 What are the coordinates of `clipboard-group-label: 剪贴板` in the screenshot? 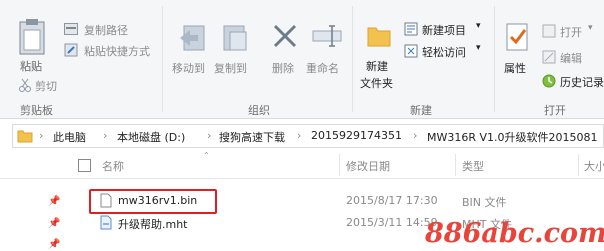 It's located at (36, 110).